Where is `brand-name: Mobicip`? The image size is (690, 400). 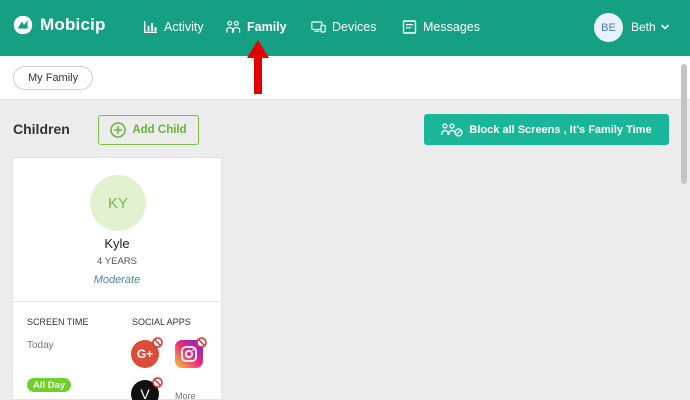
brand-name: Mobicip is located at coordinates (73, 24).